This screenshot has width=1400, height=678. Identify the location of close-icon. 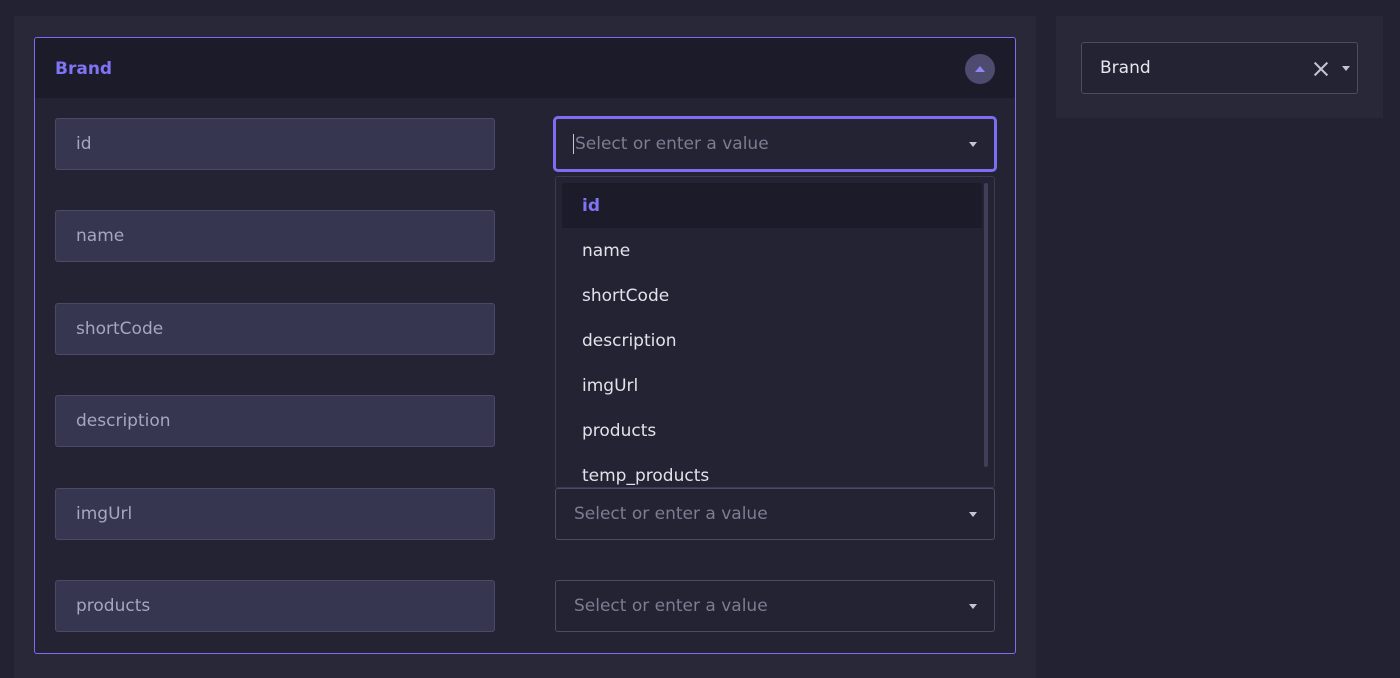
(1321, 69).